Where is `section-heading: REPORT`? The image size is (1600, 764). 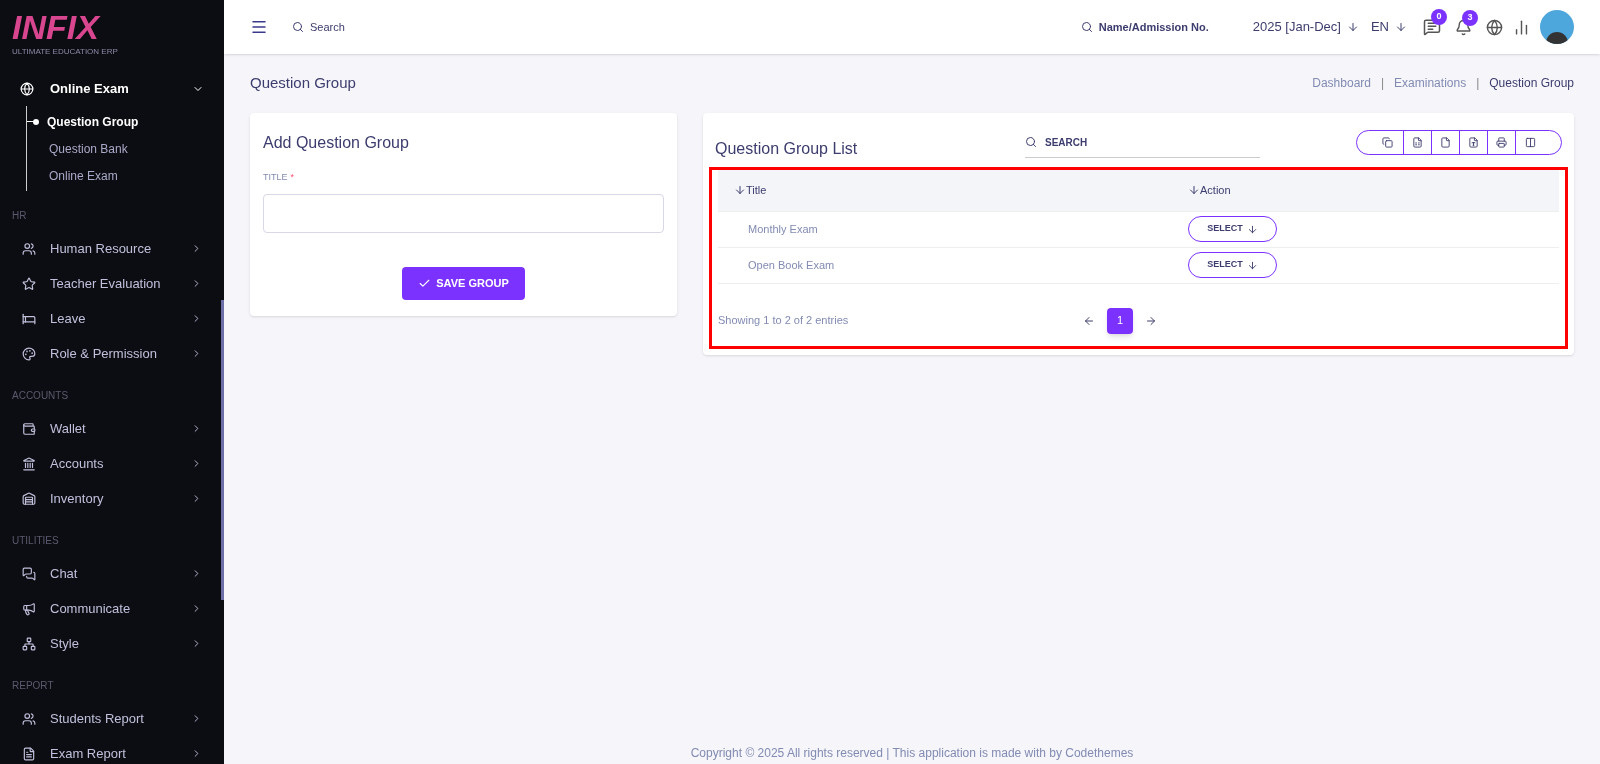 section-heading: REPORT is located at coordinates (33, 686).